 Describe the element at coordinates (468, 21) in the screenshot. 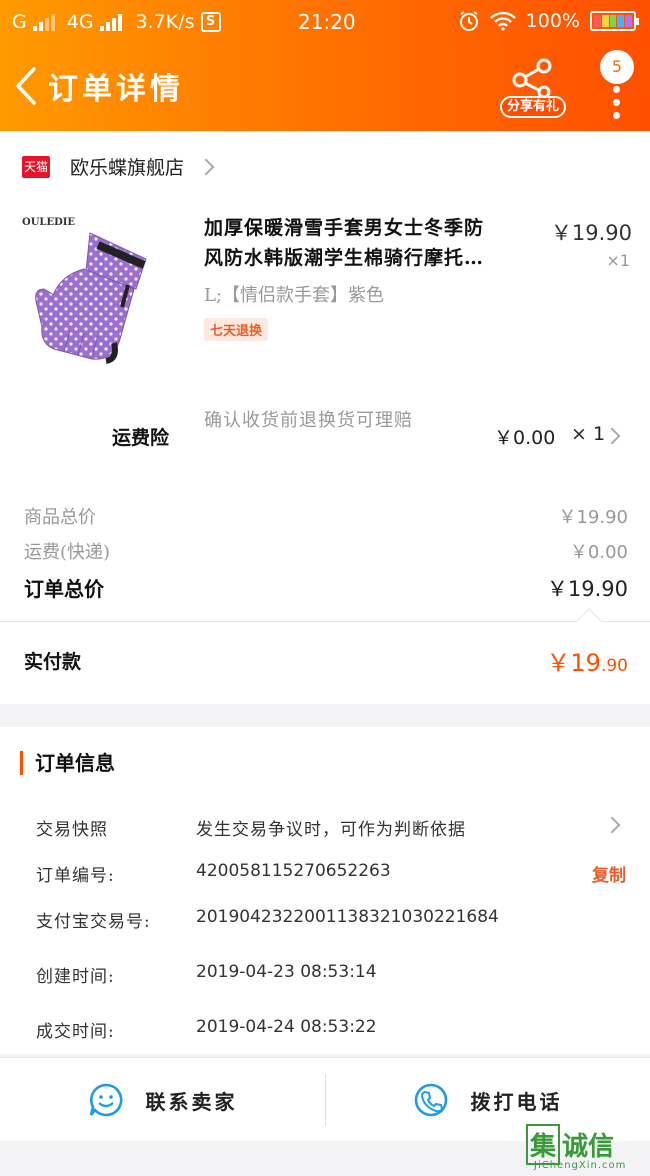

I see `alarm-icon` at that location.